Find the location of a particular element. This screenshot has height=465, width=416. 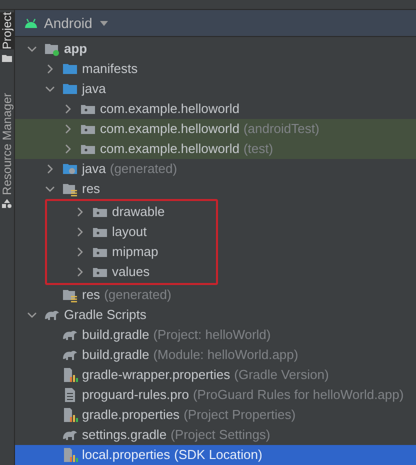

item-label: app is located at coordinates (76, 49).